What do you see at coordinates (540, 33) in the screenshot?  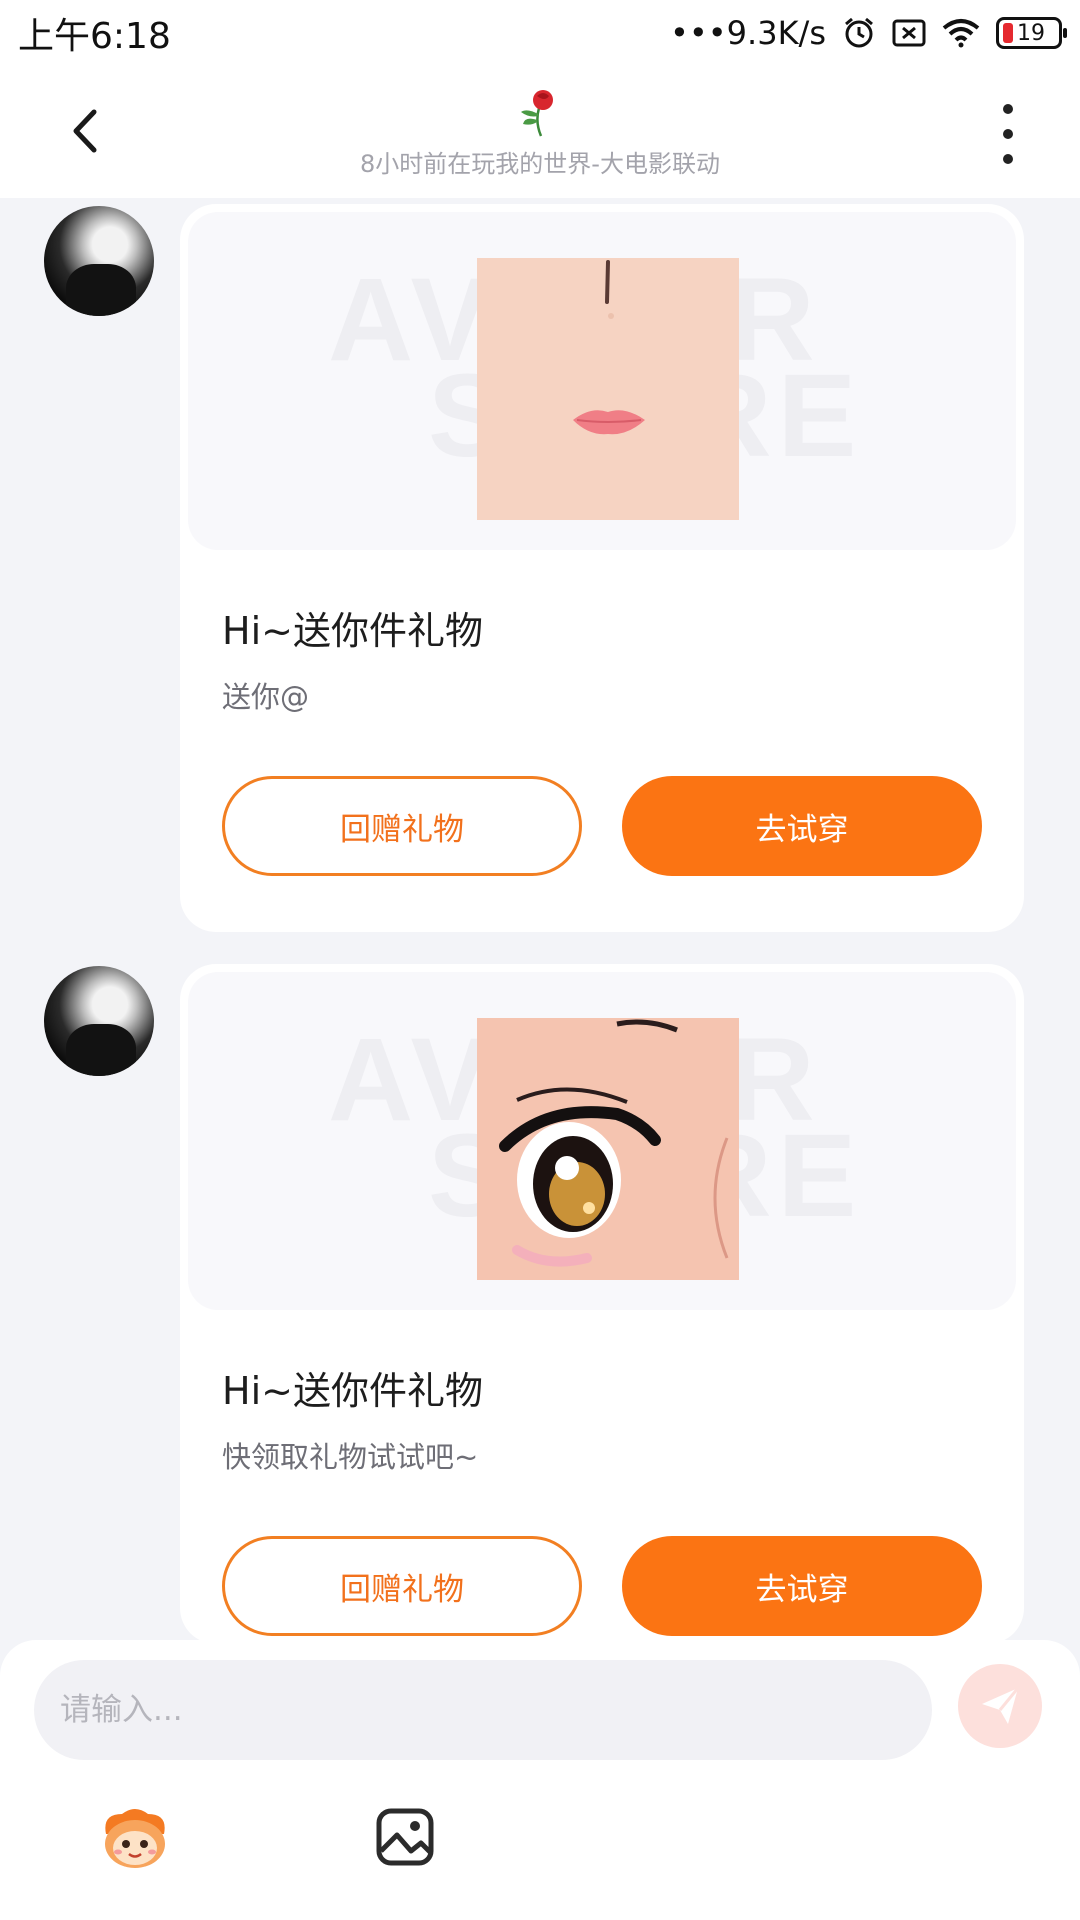 I see `status-bar: 上午6:18 •••9.3K/s 19` at bounding box center [540, 33].